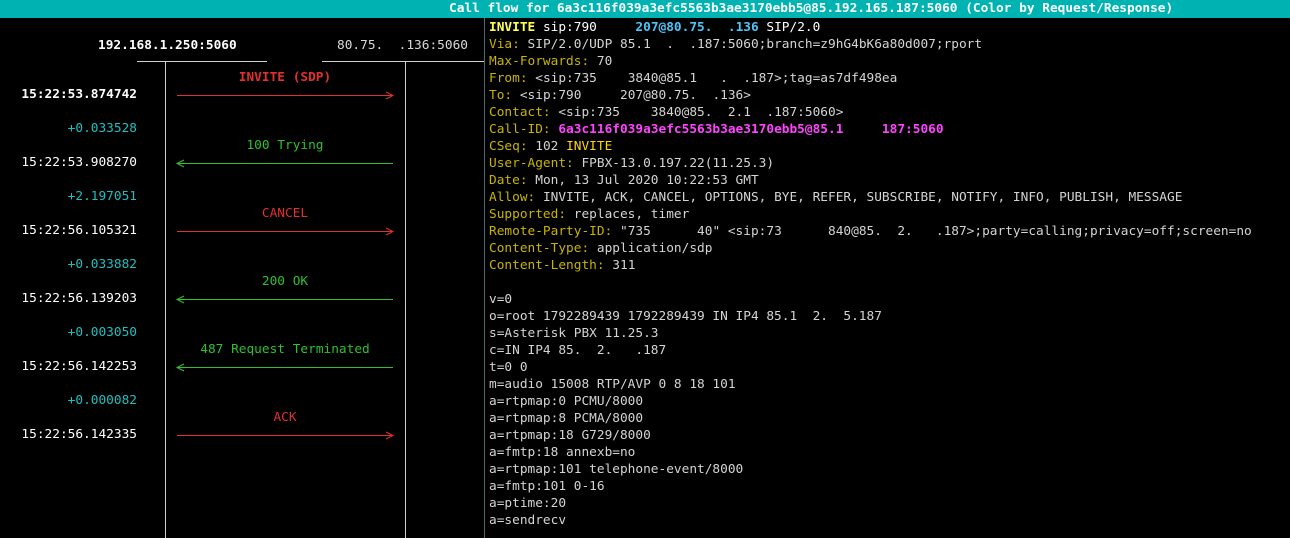 The image size is (1290, 538). I want to click on pane-divider, so click(484, 278).